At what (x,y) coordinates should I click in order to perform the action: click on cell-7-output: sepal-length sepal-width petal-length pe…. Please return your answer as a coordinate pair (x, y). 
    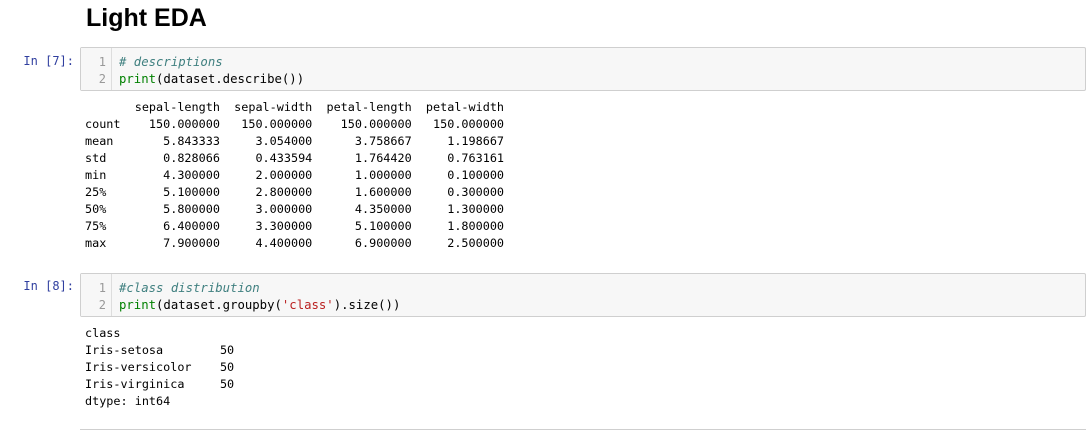
    Looking at the image, I should click on (295, 175).